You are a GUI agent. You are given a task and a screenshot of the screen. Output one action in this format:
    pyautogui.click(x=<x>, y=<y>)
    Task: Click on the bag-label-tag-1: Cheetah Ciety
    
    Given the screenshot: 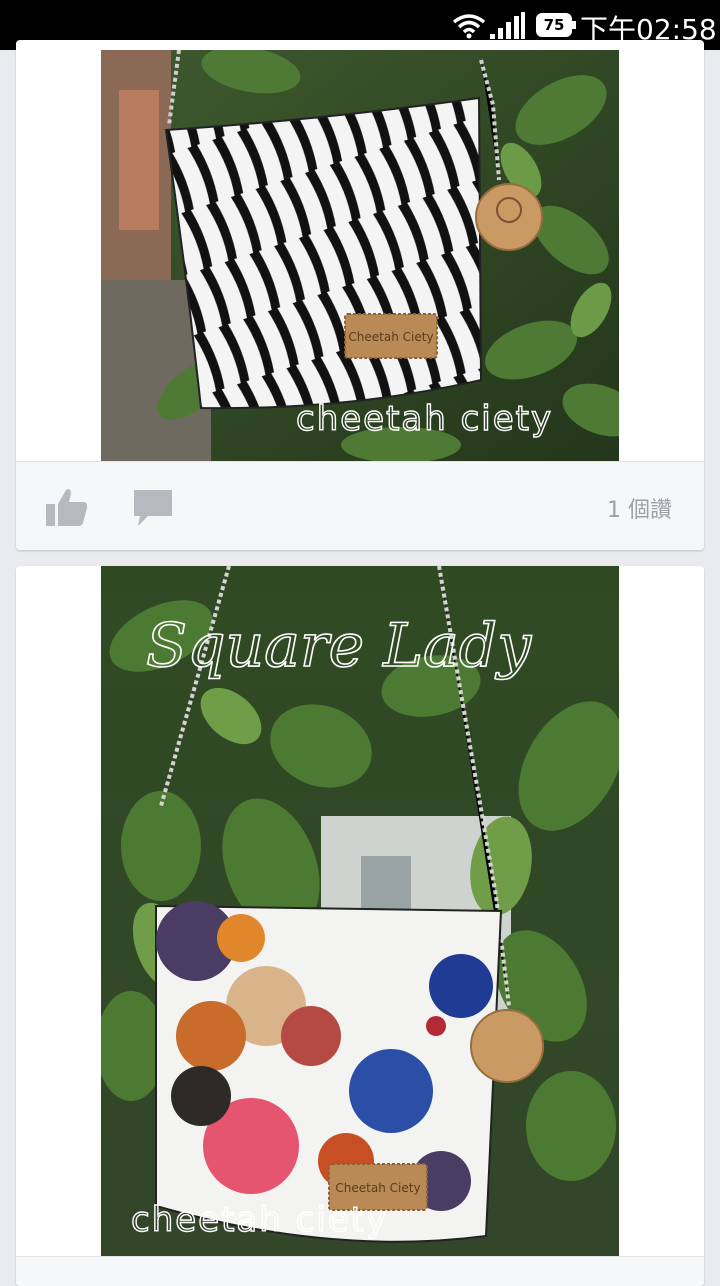 What is the action you would take?
    pyautogui.click(x=390, y=337)
    